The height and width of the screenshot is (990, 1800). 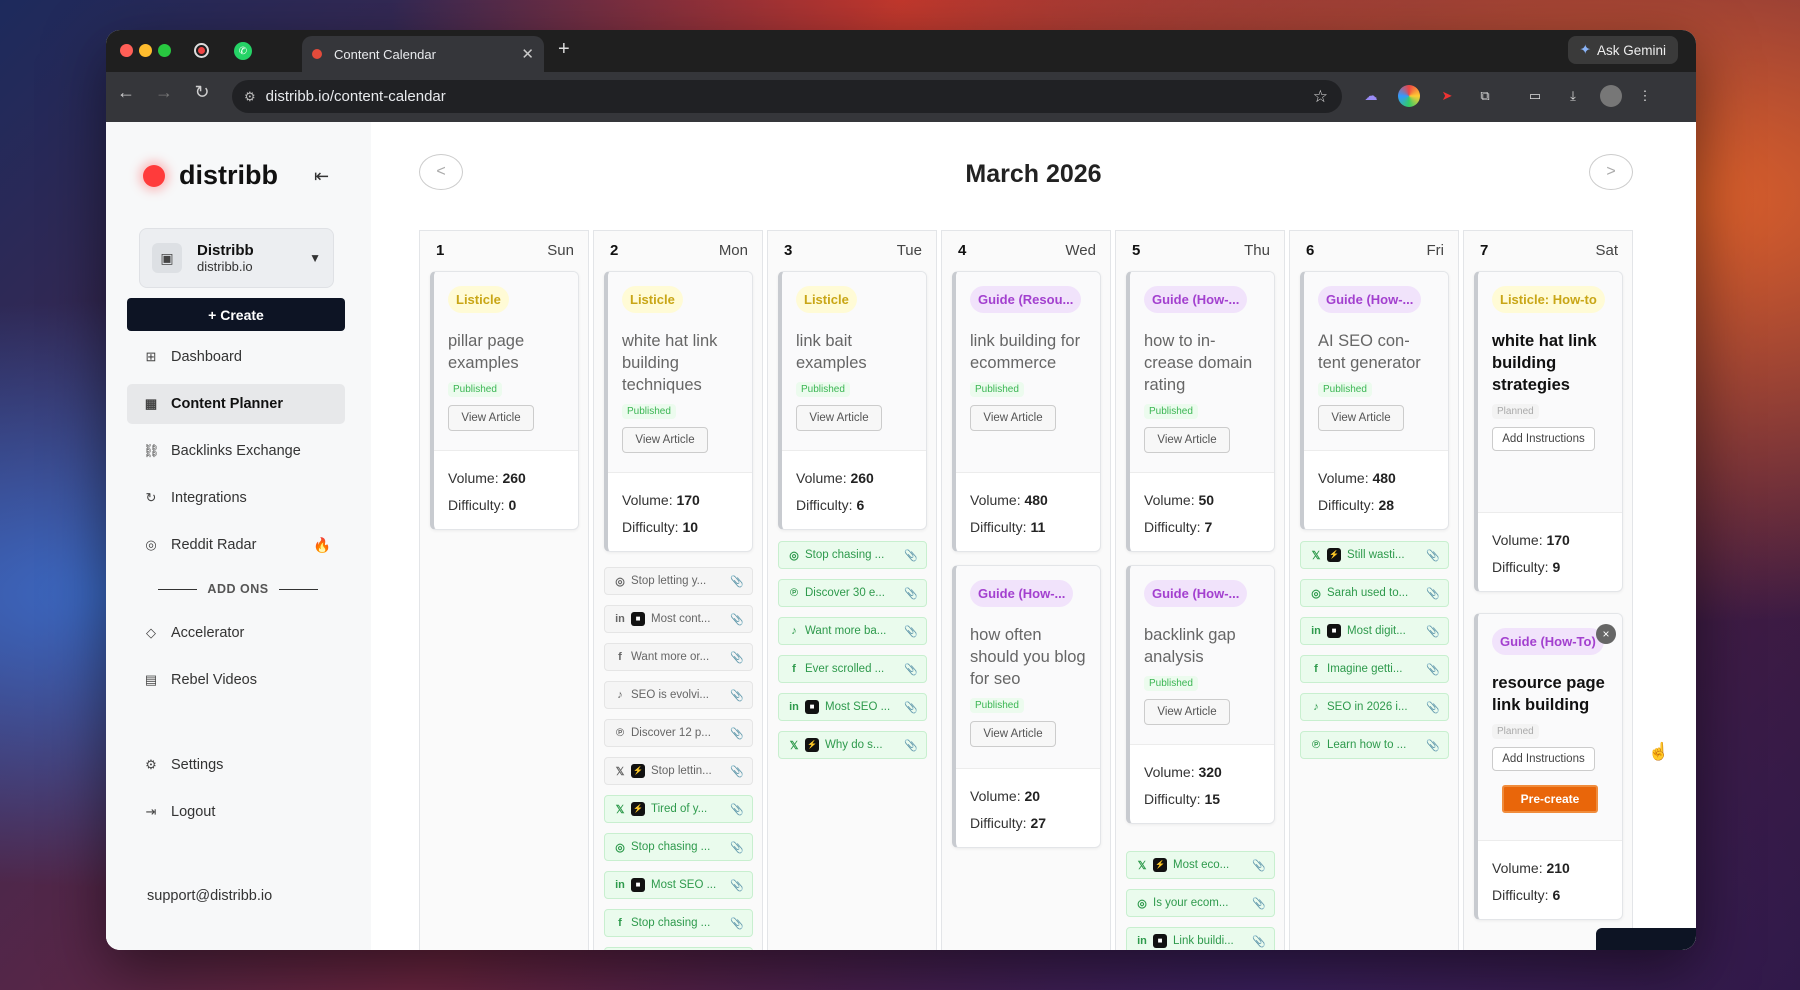 What do you see at coordinates (506, 352) in the screenshot?
I see `article-title: pillar page examples` at bounding box center [506, 352].